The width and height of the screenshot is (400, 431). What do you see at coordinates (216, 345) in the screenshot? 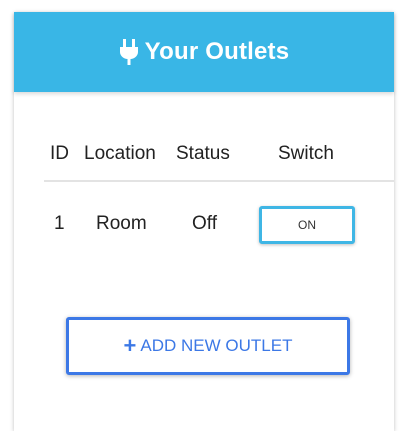
I see `add-new-outlet-label: ADD NEW OUTLET` at bounding box center [216, 345].